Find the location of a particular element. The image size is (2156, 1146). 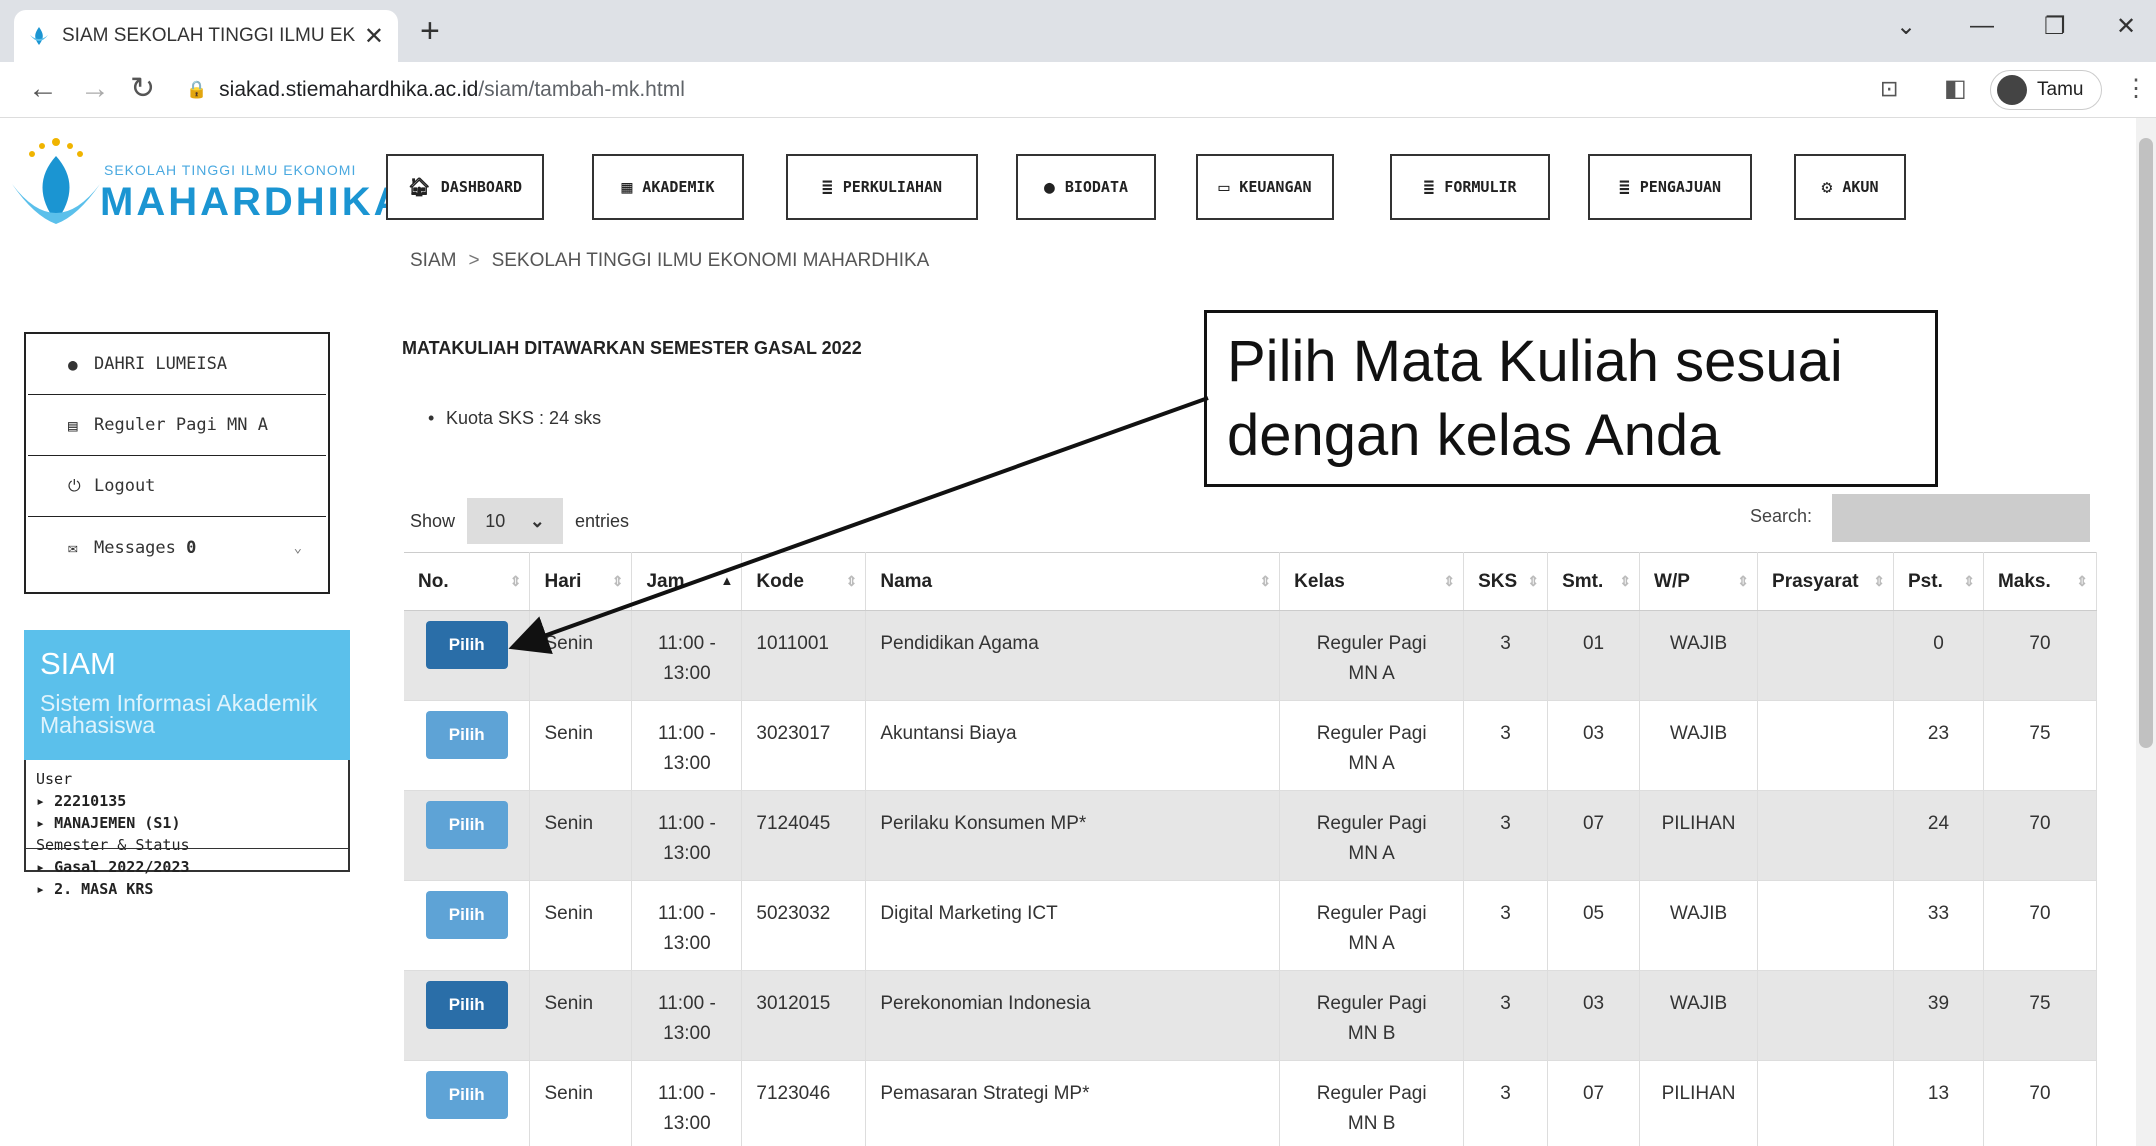

profile-label: Tamu is located at coordinates (2060, 89).